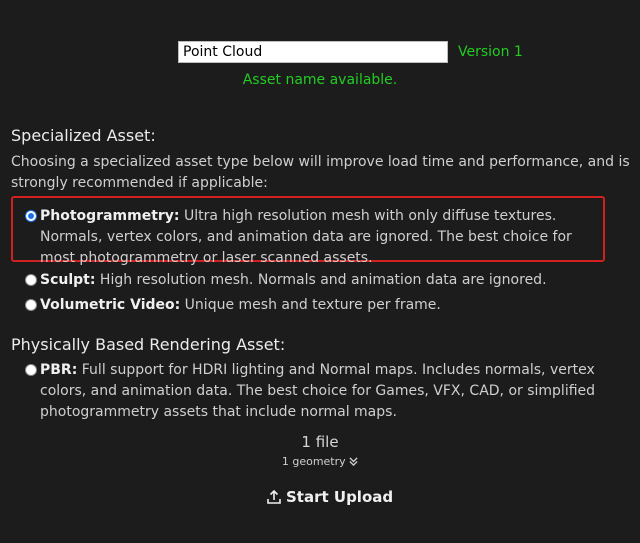  I want to click on option-text: Unique mesh and texture per frame., so click(310, 305).